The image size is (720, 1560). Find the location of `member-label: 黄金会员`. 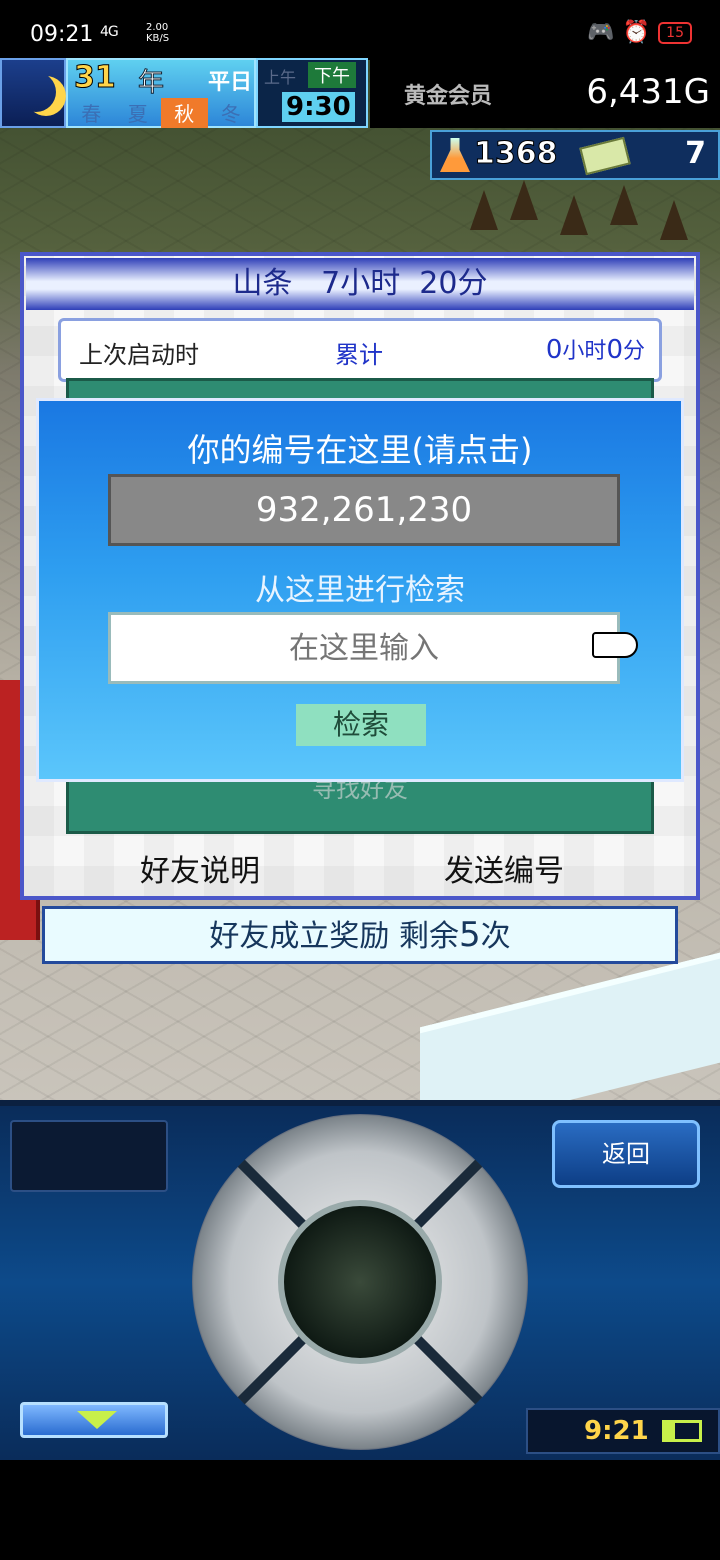

member-label: 黄金会员 is located at coordinates (448, 96).